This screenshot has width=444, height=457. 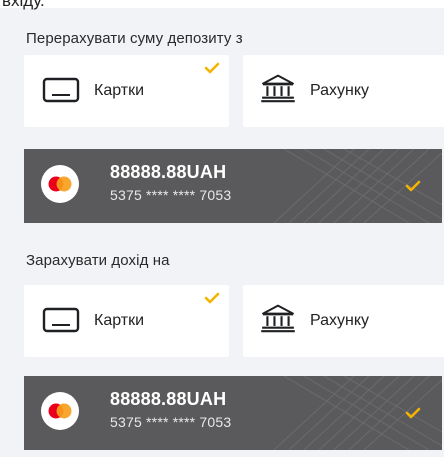 I want to click on destination-card-number: 5375 **** **** 7053, so click(x=171, y=422).